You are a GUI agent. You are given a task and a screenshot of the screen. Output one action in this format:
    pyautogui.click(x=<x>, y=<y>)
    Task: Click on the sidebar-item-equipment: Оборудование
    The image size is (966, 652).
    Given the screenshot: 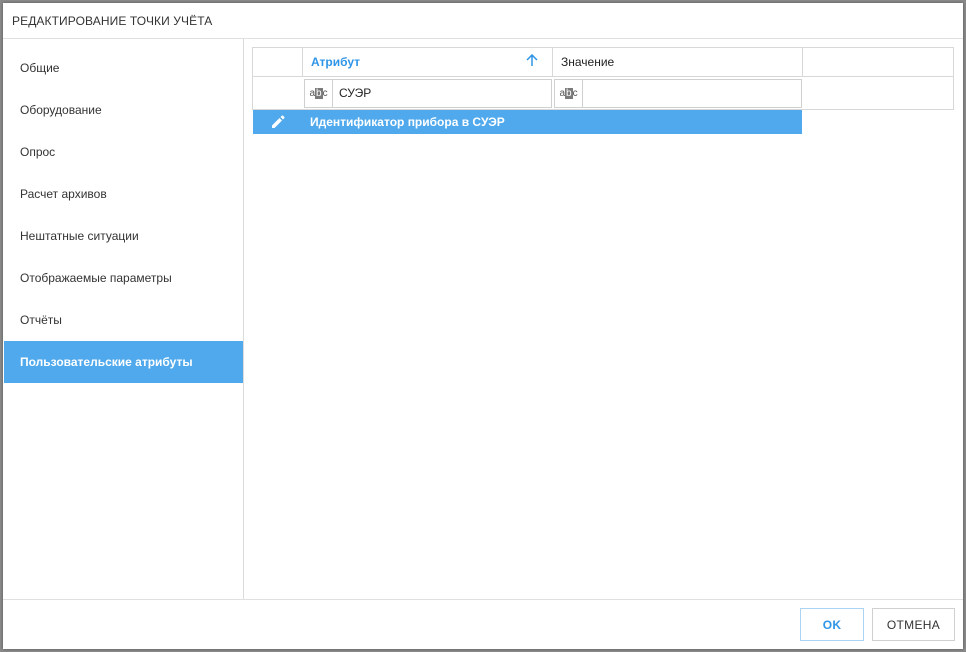 What is the action you would take?
    pyautogui.click(x=123, y=110)
    